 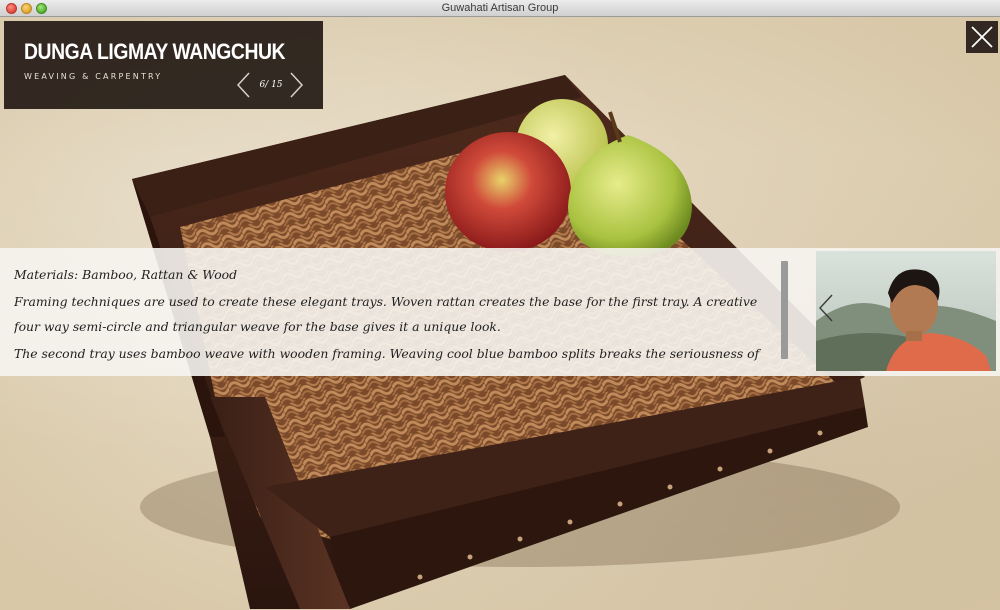 I want to click on artist-name: DUNGA LIGMAY WANGCHUK, so click(x=155, y=51).